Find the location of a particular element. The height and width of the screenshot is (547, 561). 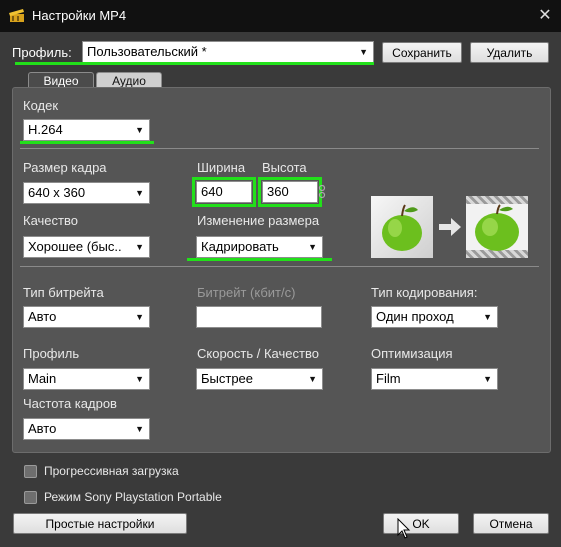

width-label: Ширина is located at coordinates (221, 167).